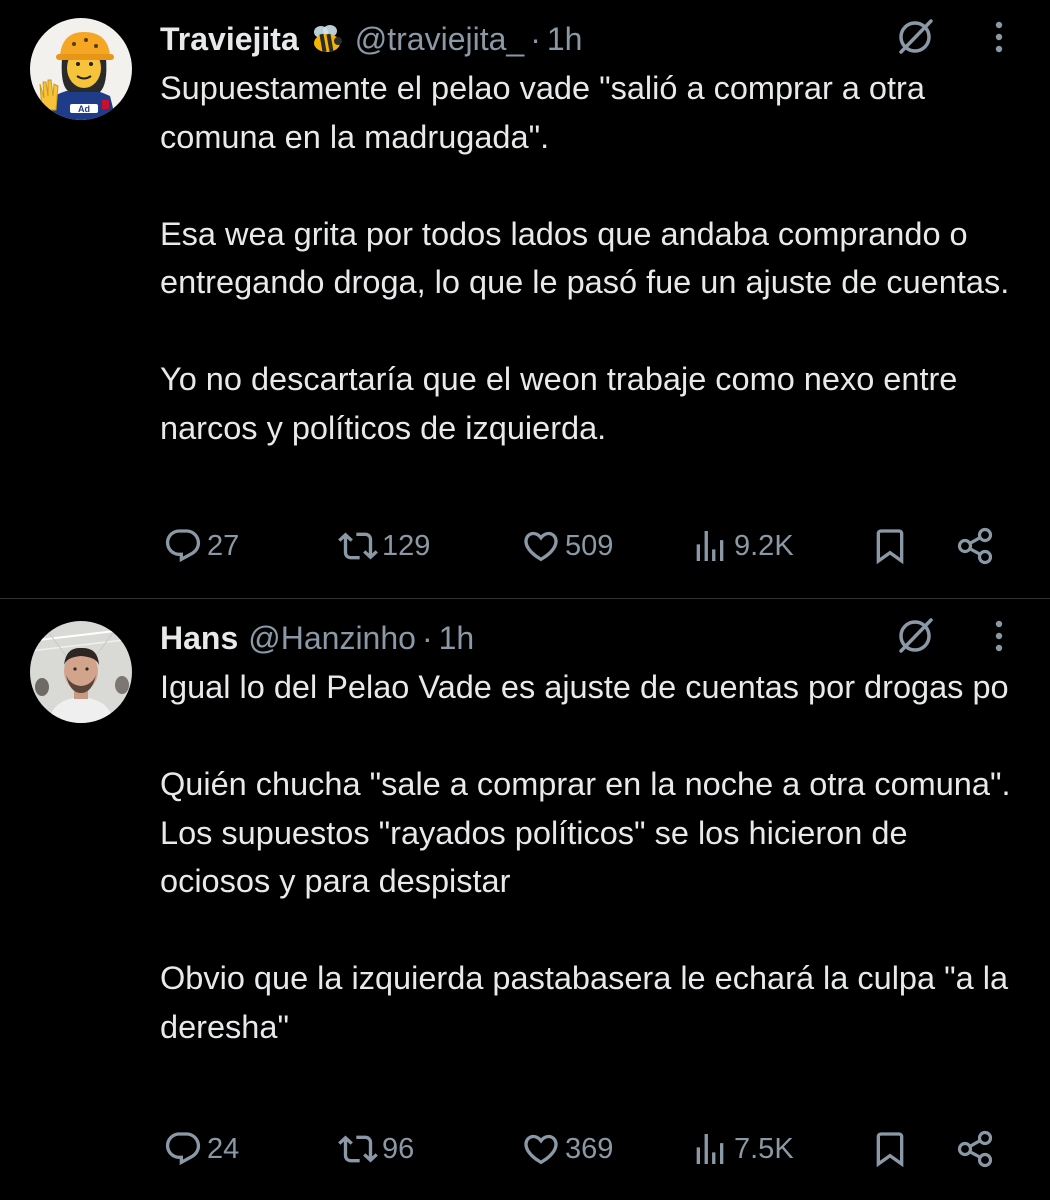  I want to click on retweet-button: 129, so click(384, 546).